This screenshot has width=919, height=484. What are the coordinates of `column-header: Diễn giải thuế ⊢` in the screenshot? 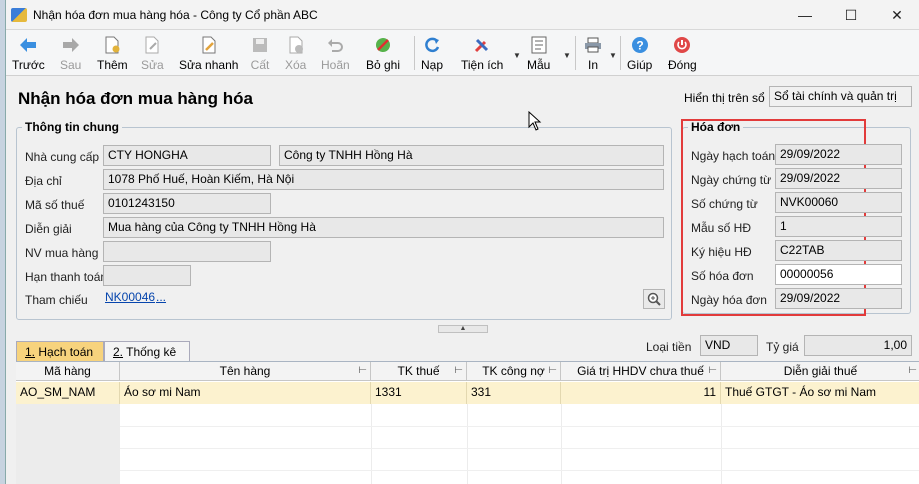 It's located at (820, 371).